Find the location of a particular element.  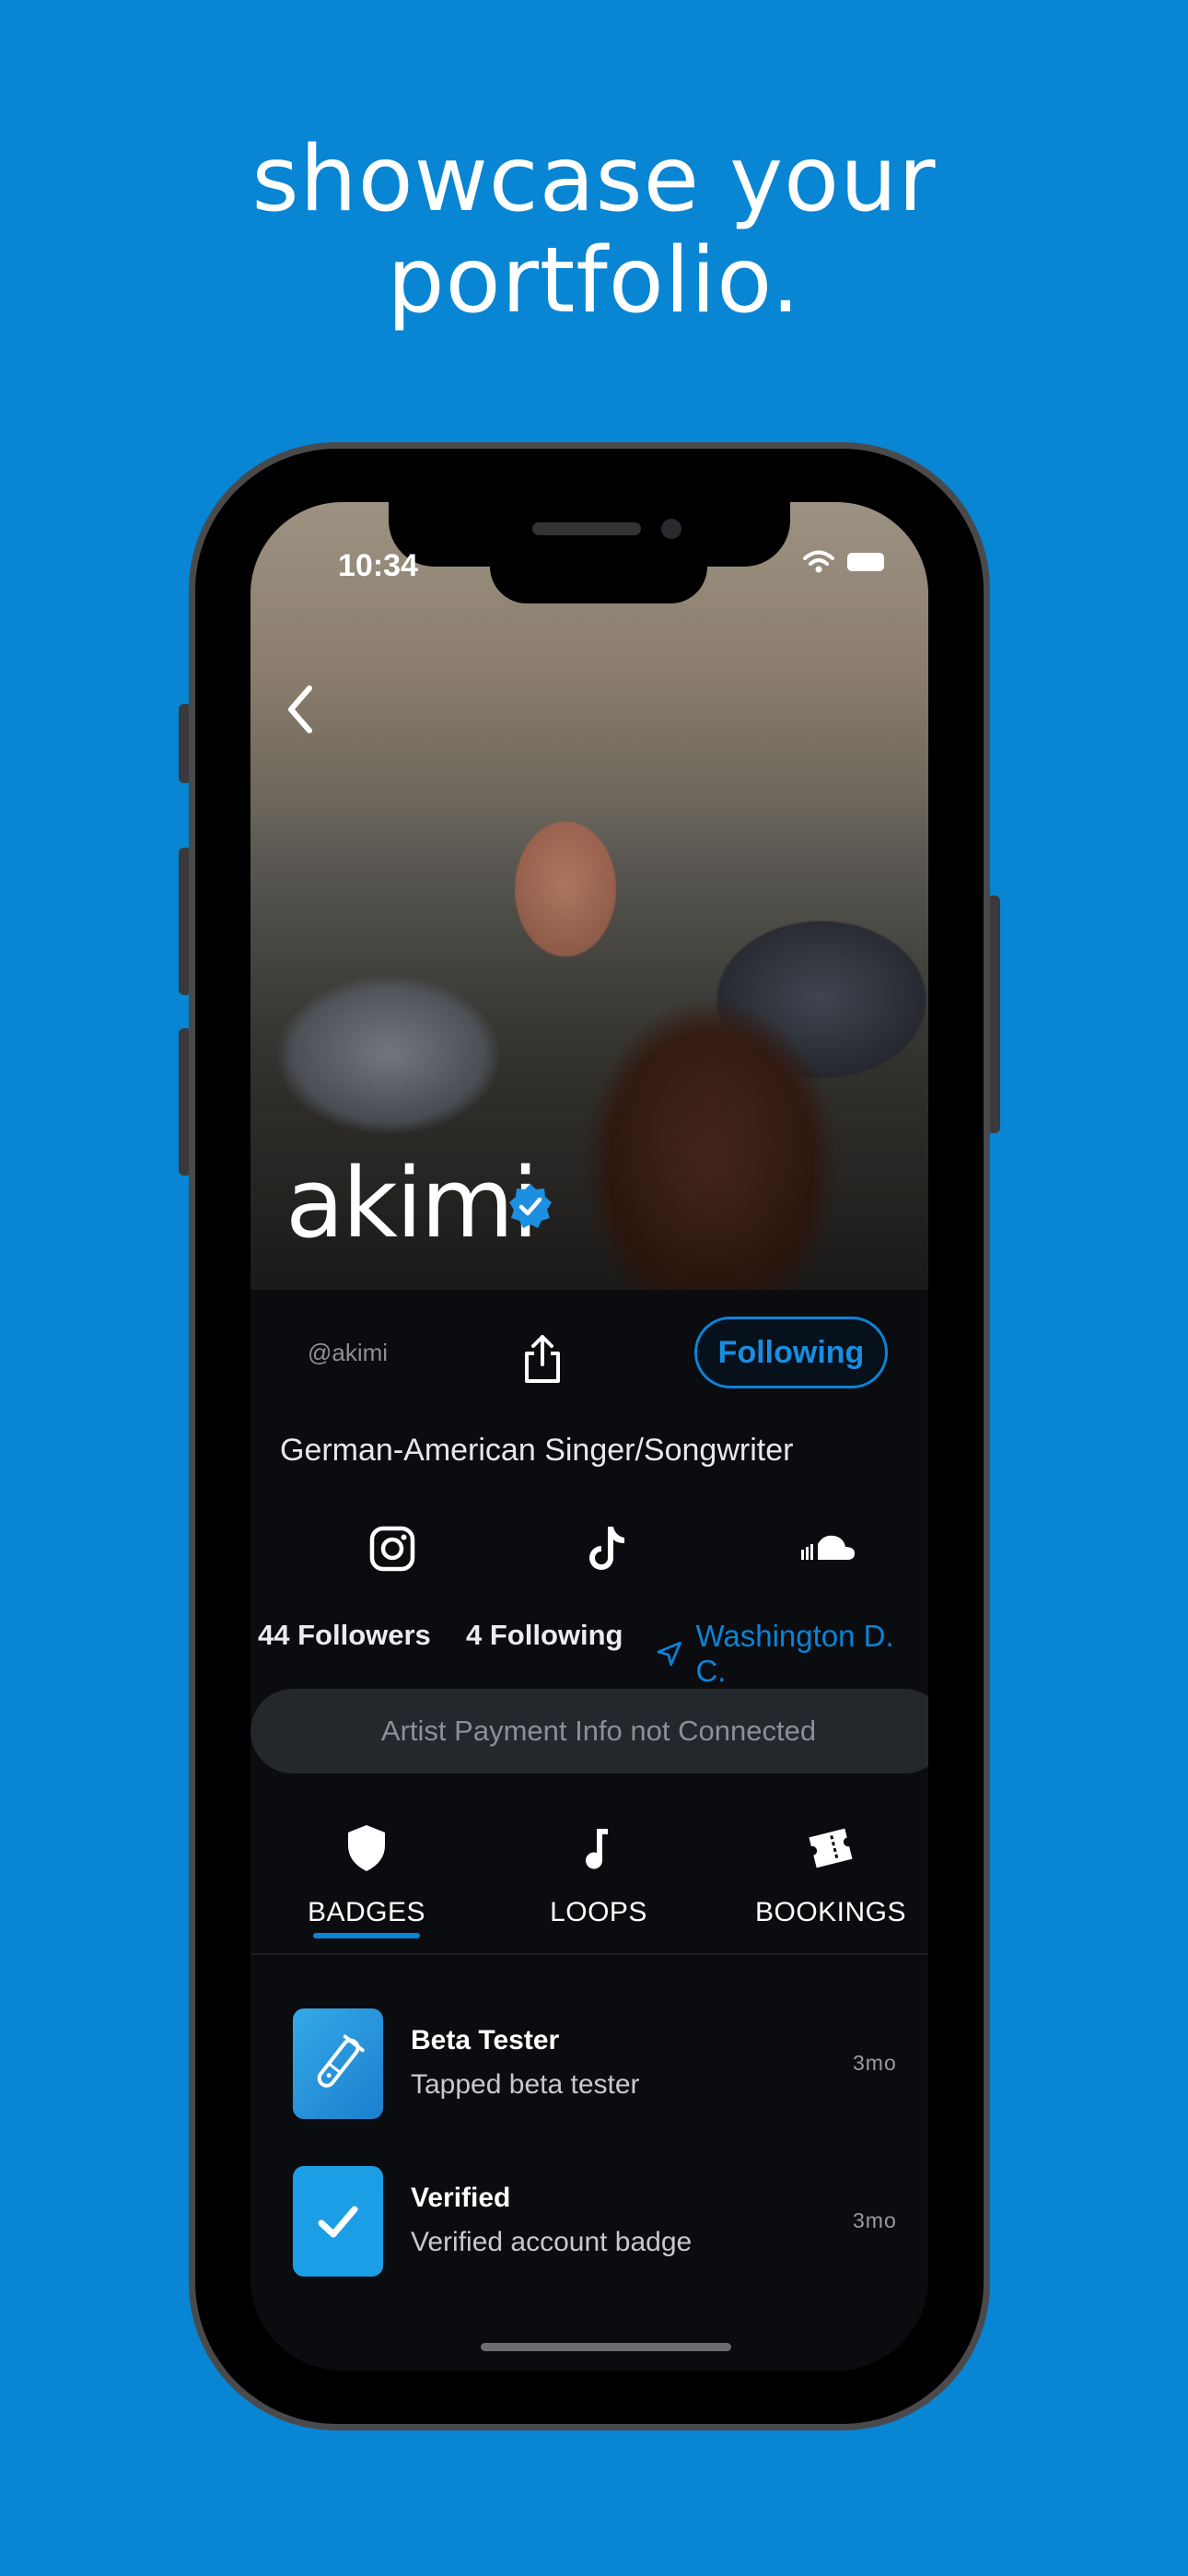

following-count: 4 Following is located at coordinates (544, 1635).